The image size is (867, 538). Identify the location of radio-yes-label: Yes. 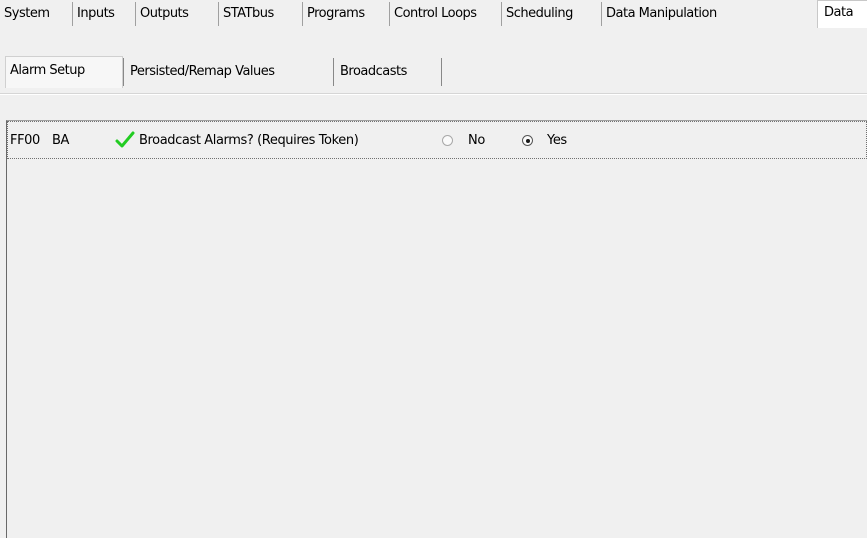
(557, 141).